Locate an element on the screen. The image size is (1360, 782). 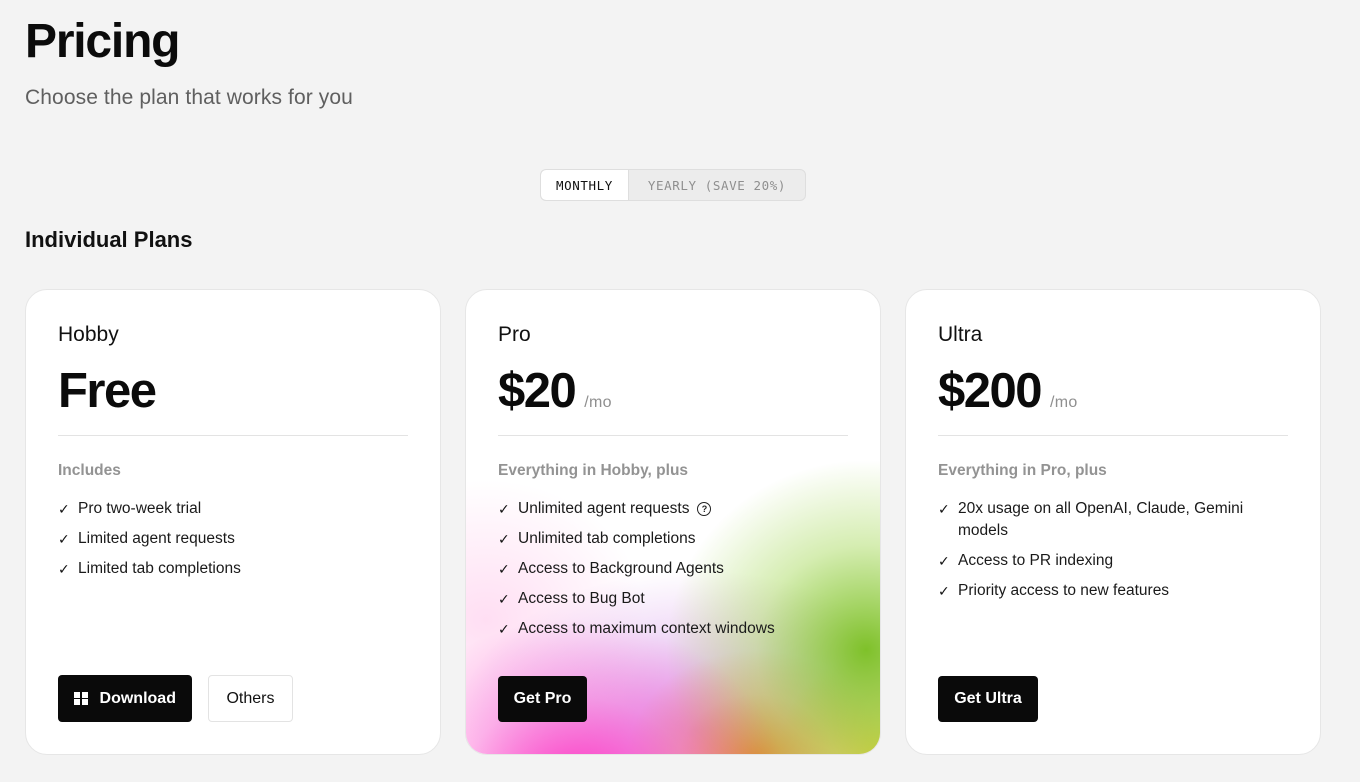
feature-text: Access to Bug Bot is located at coordinates (581, 598).